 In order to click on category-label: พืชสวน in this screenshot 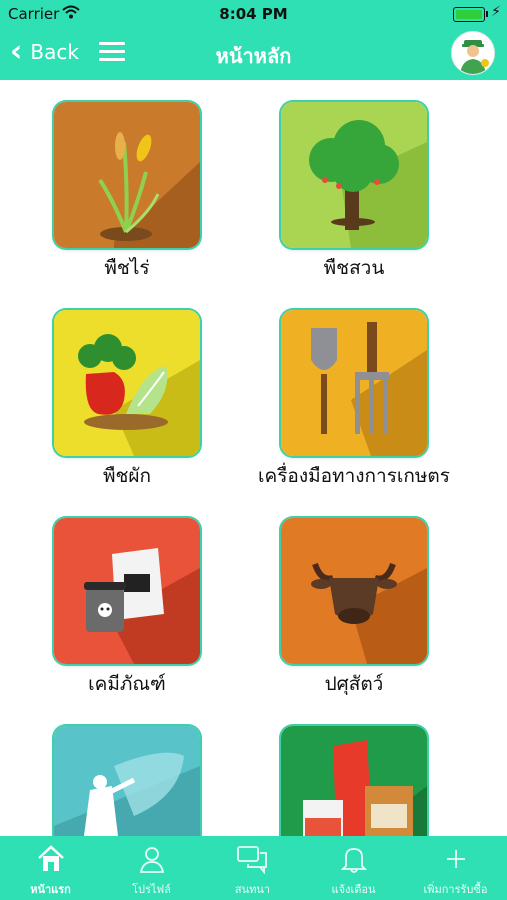, I will do `click(354, 268)`.